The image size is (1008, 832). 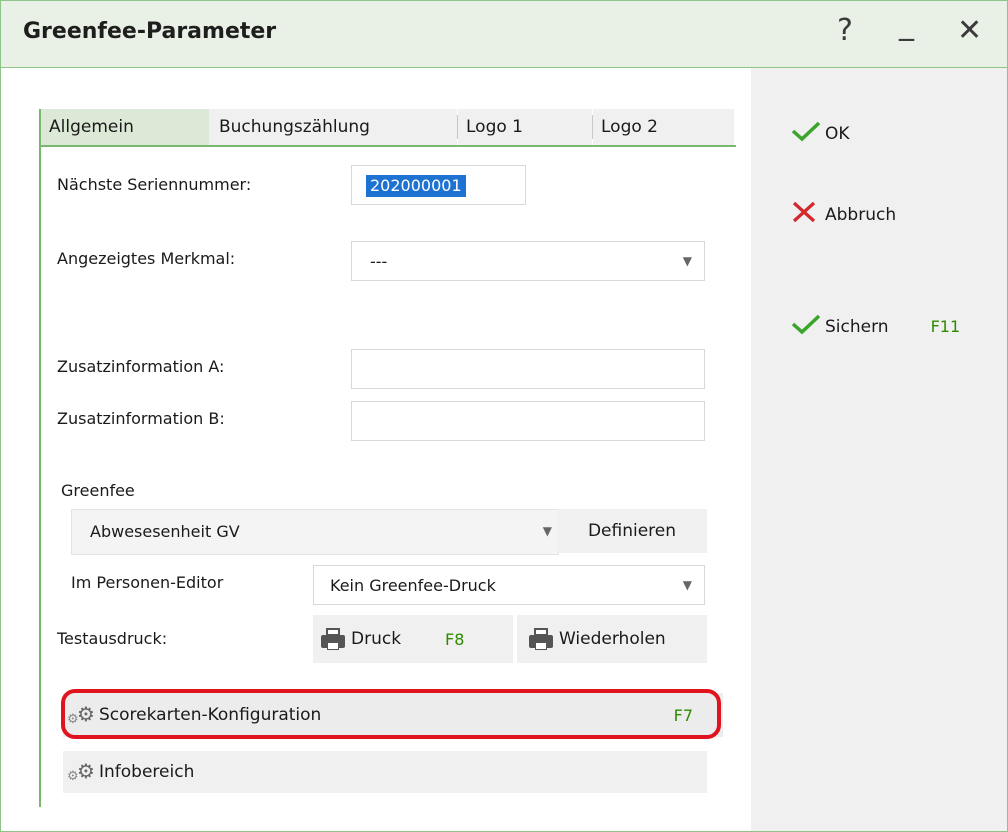 I want to click on ok-button: OK, so click(x=820, y=133).